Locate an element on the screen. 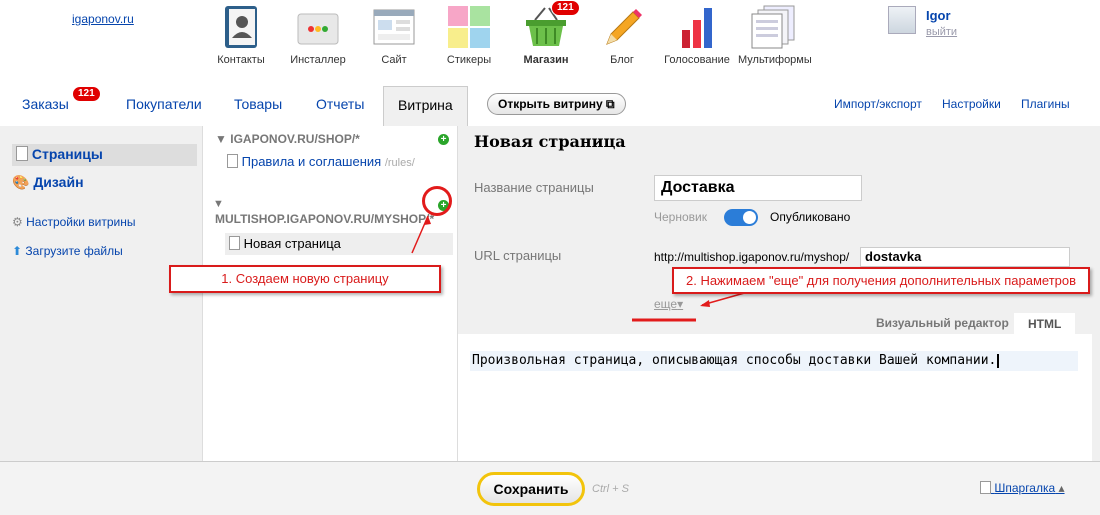  app-label: Голосование is located at coordinates (697, 60).